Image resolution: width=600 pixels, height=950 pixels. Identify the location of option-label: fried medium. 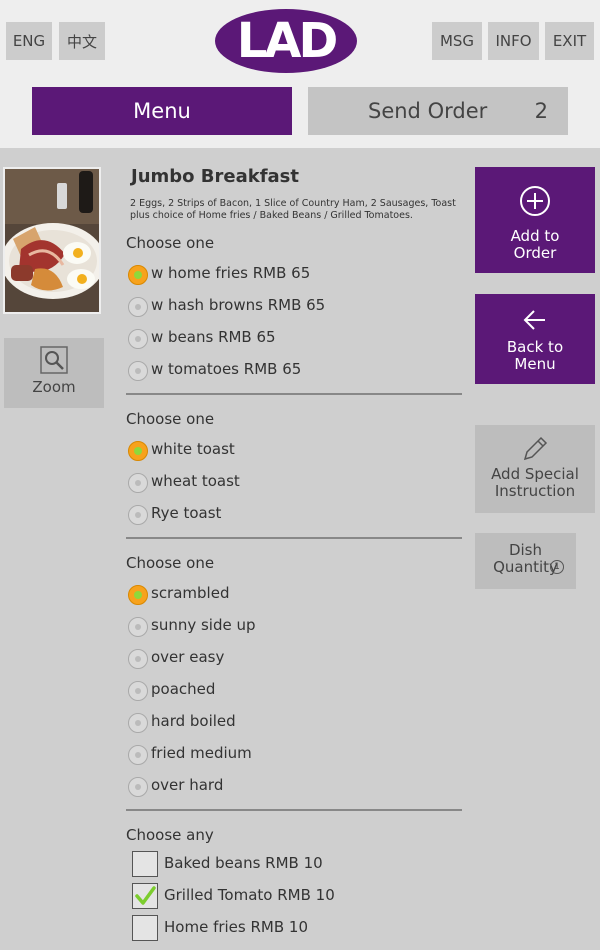
(201, 753).